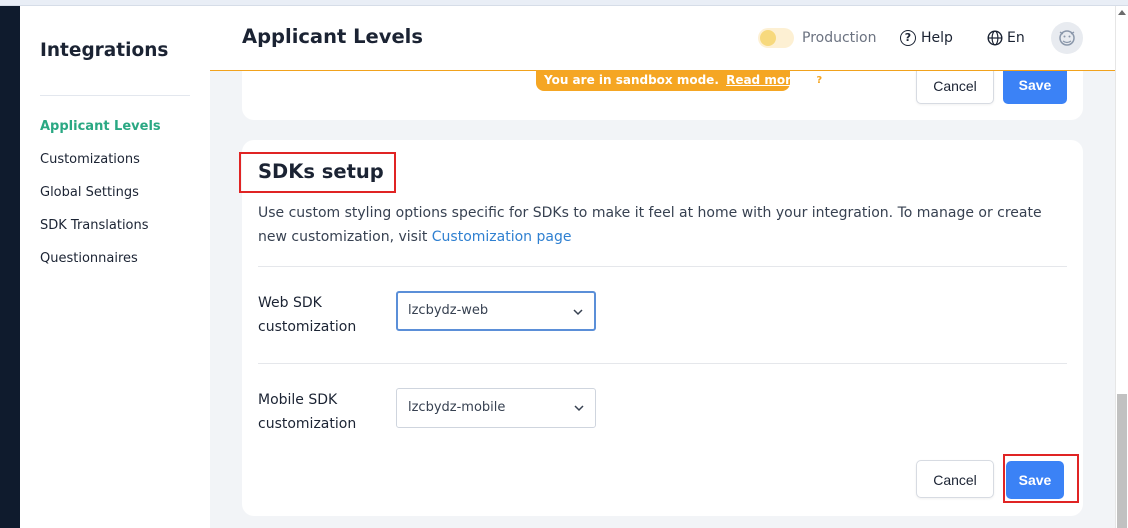  I want to click on help-icon: ?, so click(908, 38).